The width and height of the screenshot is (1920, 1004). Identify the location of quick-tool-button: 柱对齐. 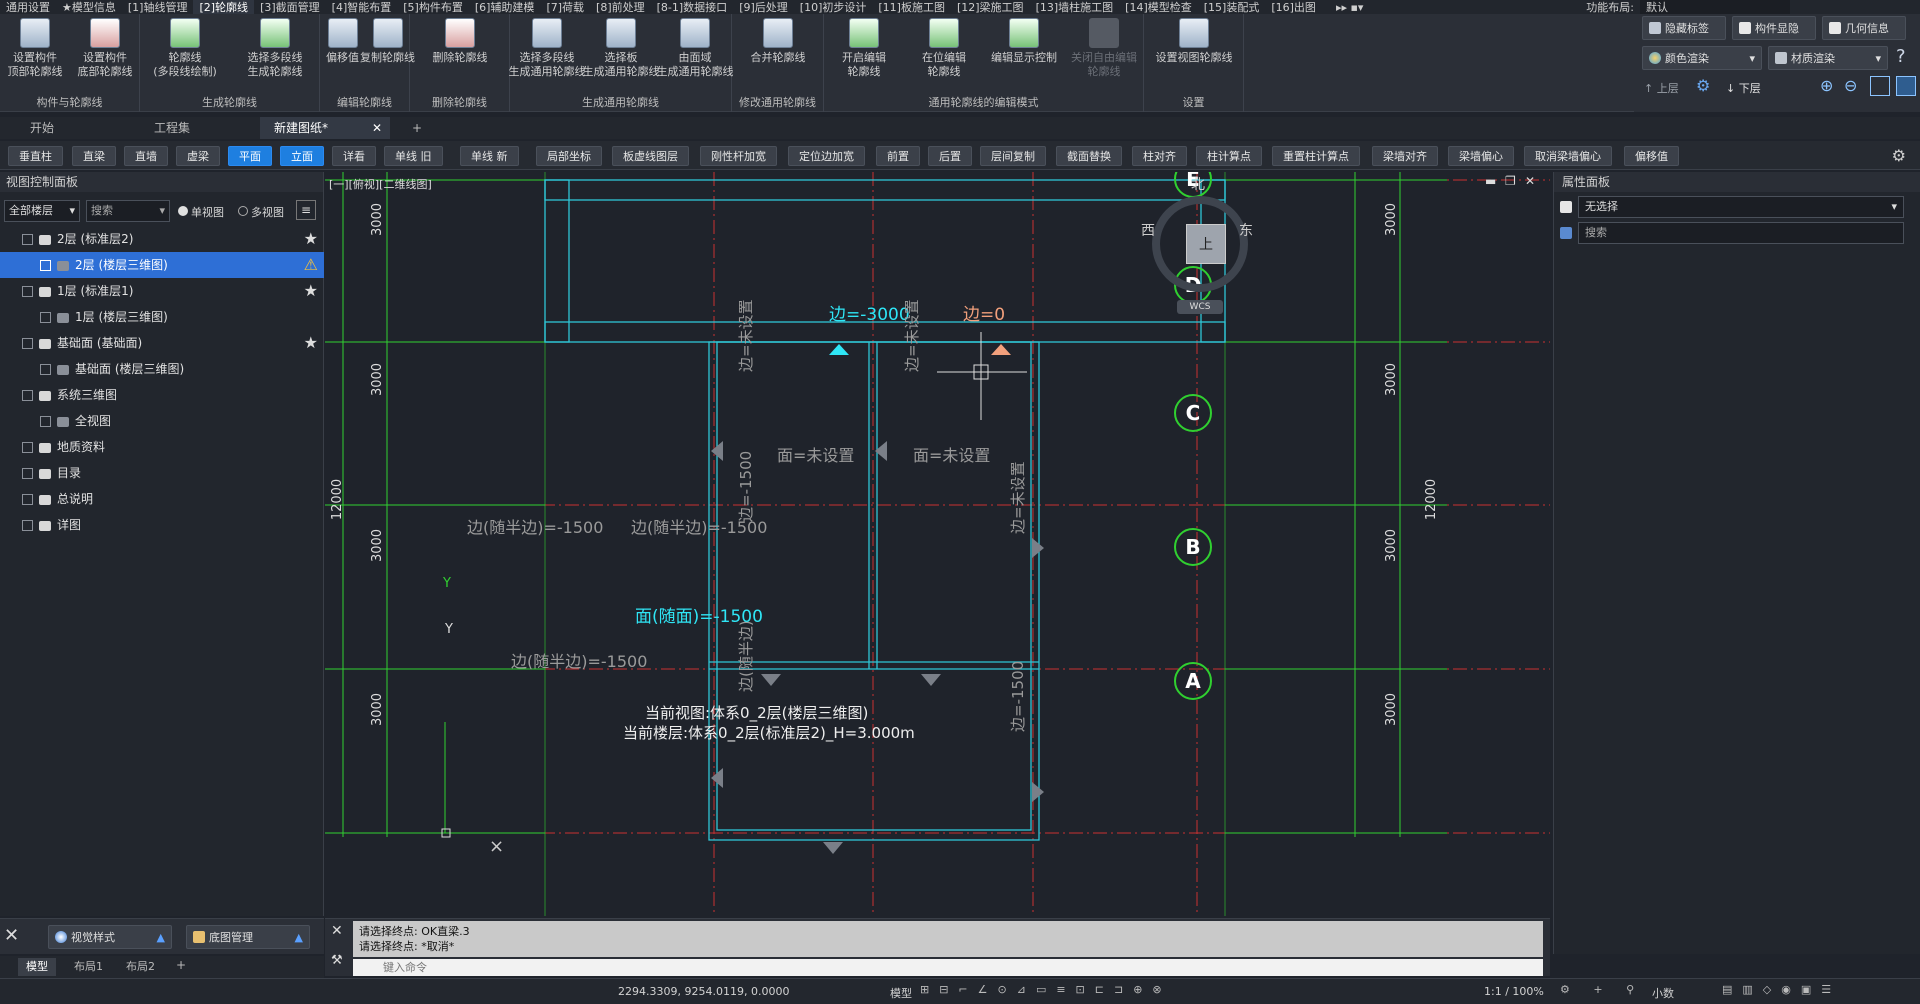
(1159, 156).